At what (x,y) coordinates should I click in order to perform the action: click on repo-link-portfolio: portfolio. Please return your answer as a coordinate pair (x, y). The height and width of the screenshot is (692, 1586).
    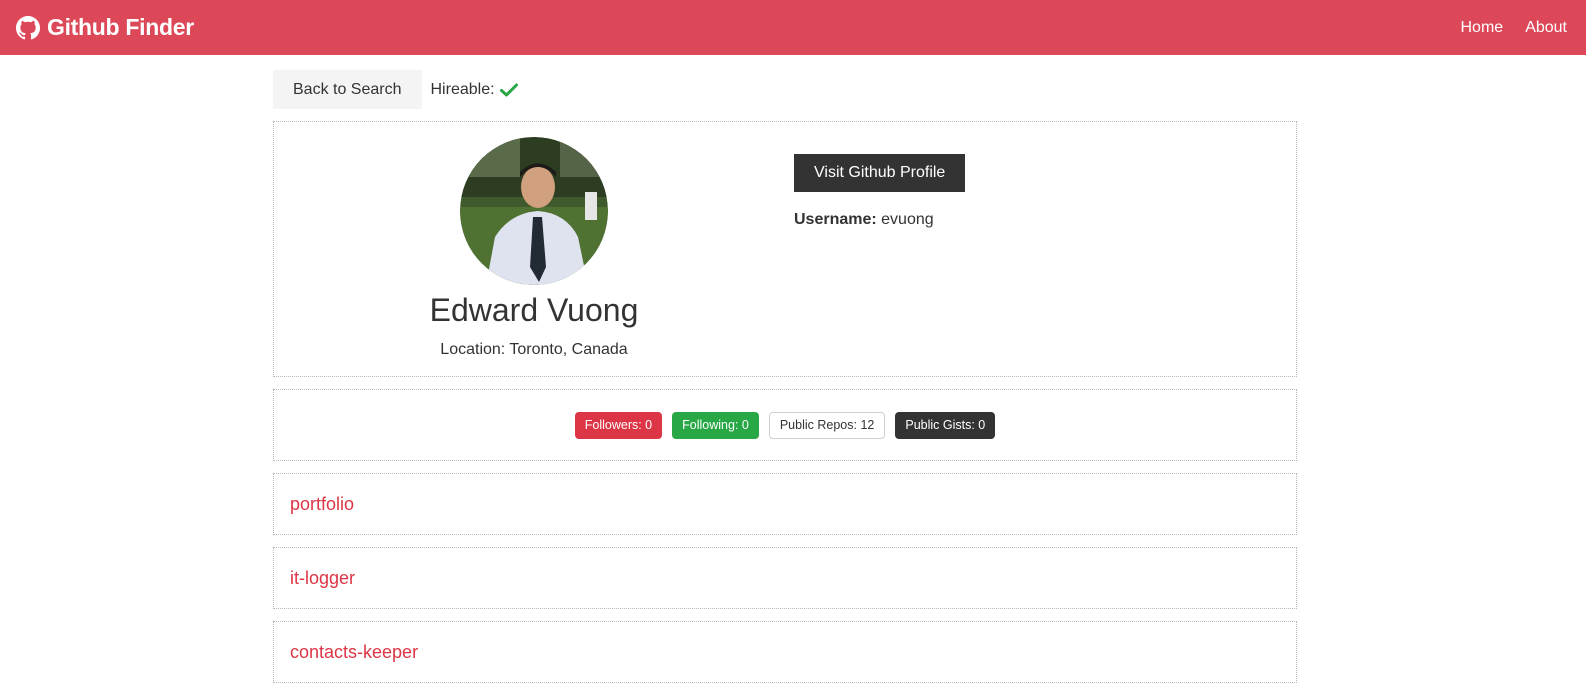
    Looking at the image, I should click on (322, 504).